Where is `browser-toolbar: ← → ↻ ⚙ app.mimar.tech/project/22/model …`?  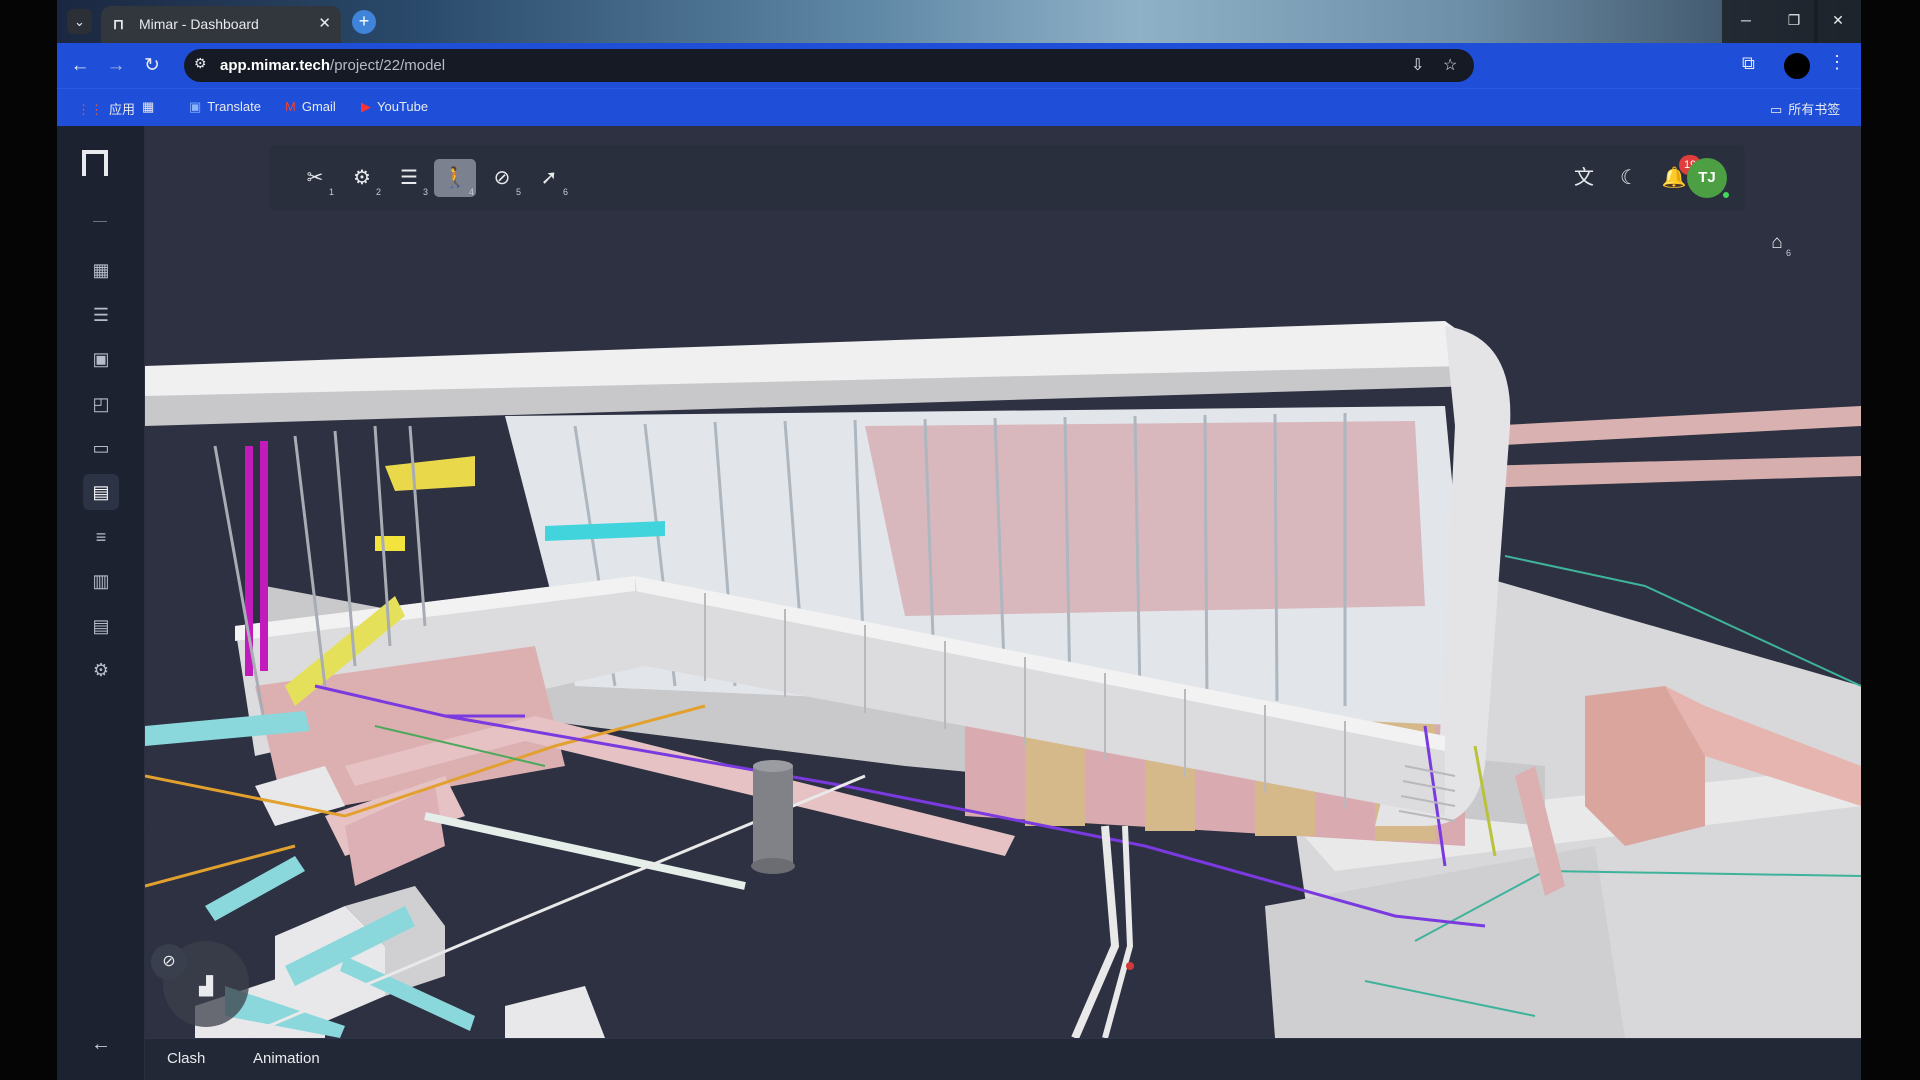
browser-toolbar: ← → ↻ ⚙ app.mimar.tech/project/22/model … is located at coordinates (959, 65).